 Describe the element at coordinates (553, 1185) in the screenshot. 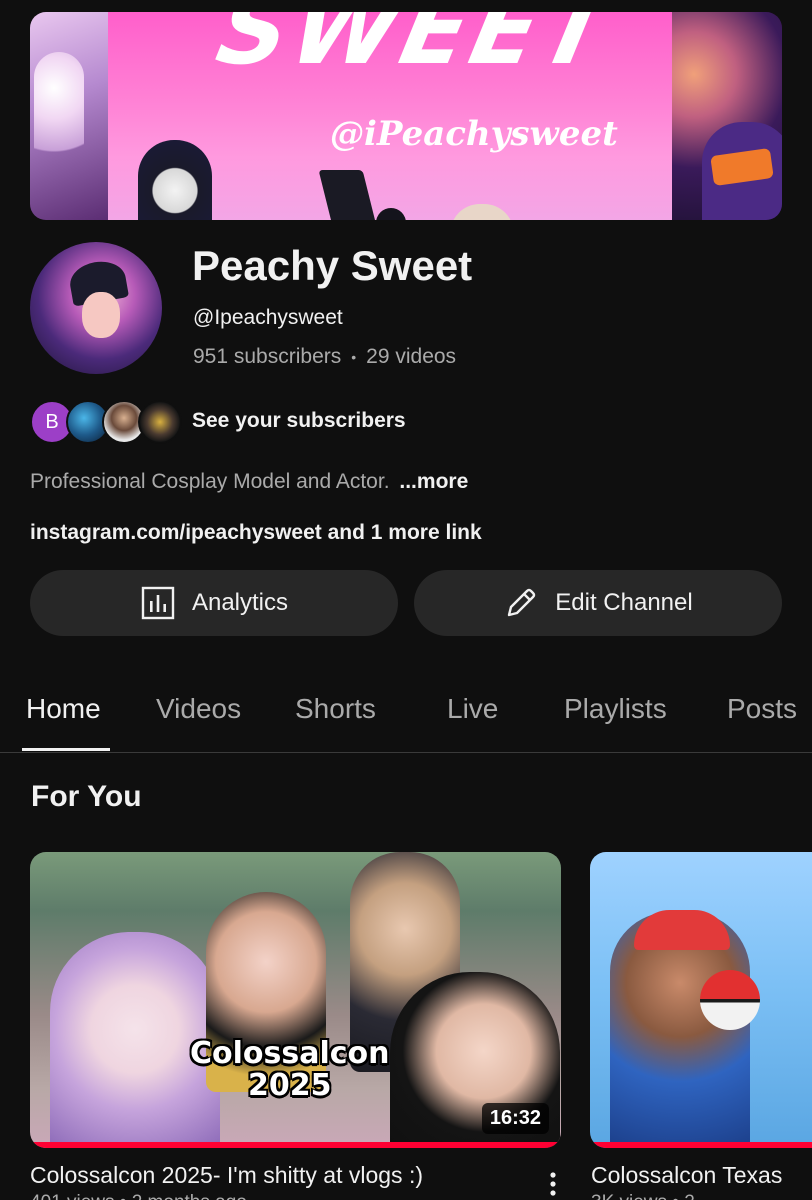

I see `more-options-icon` at that location.